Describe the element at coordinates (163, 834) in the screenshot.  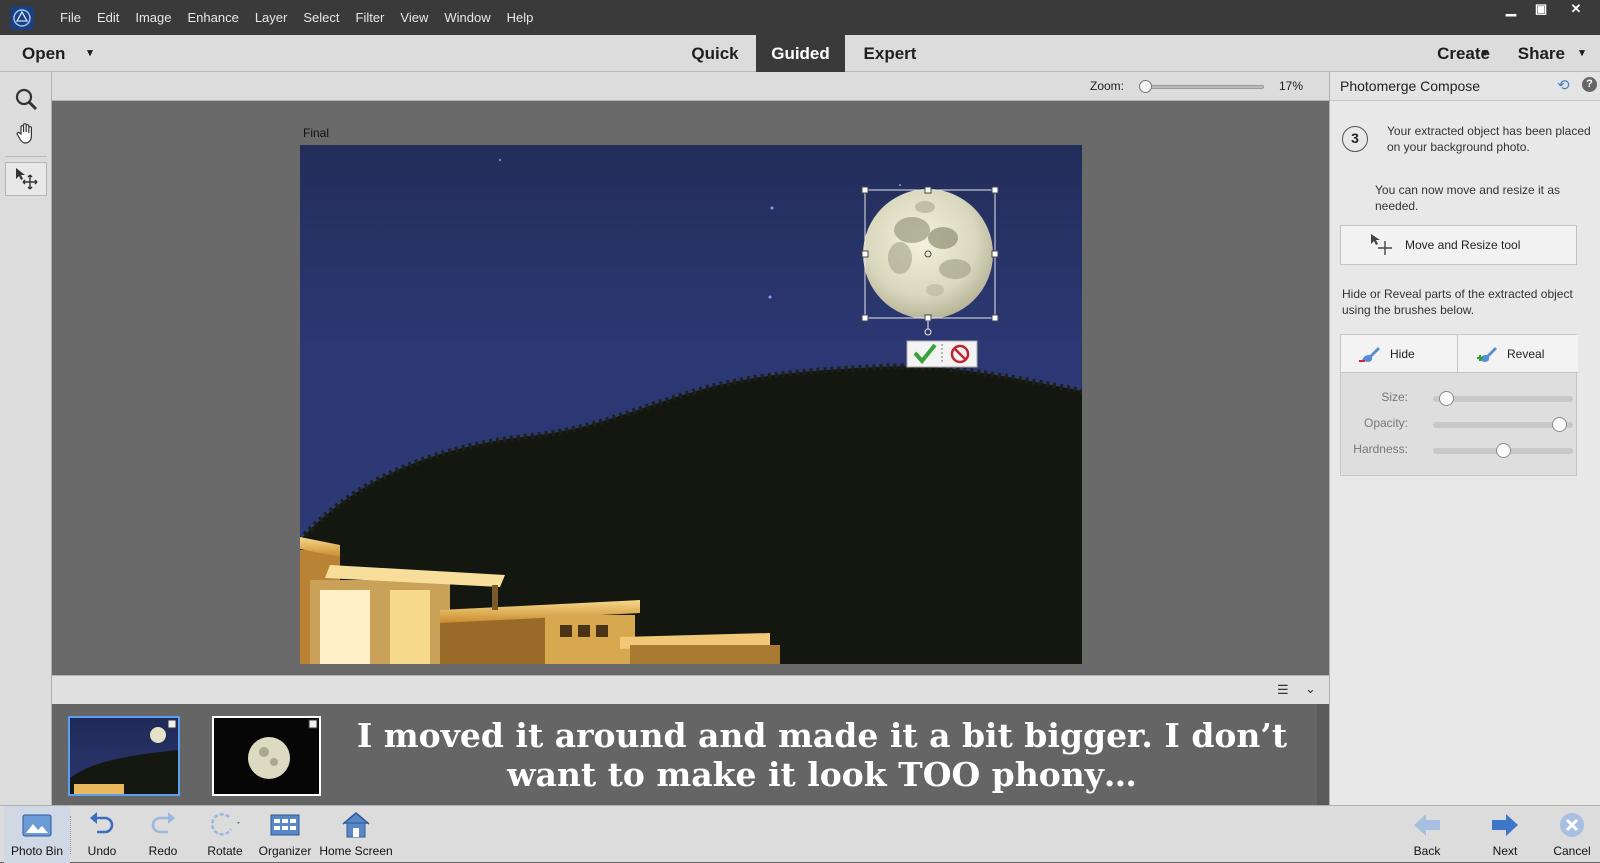
I see `redo-button: Redo` at that location.